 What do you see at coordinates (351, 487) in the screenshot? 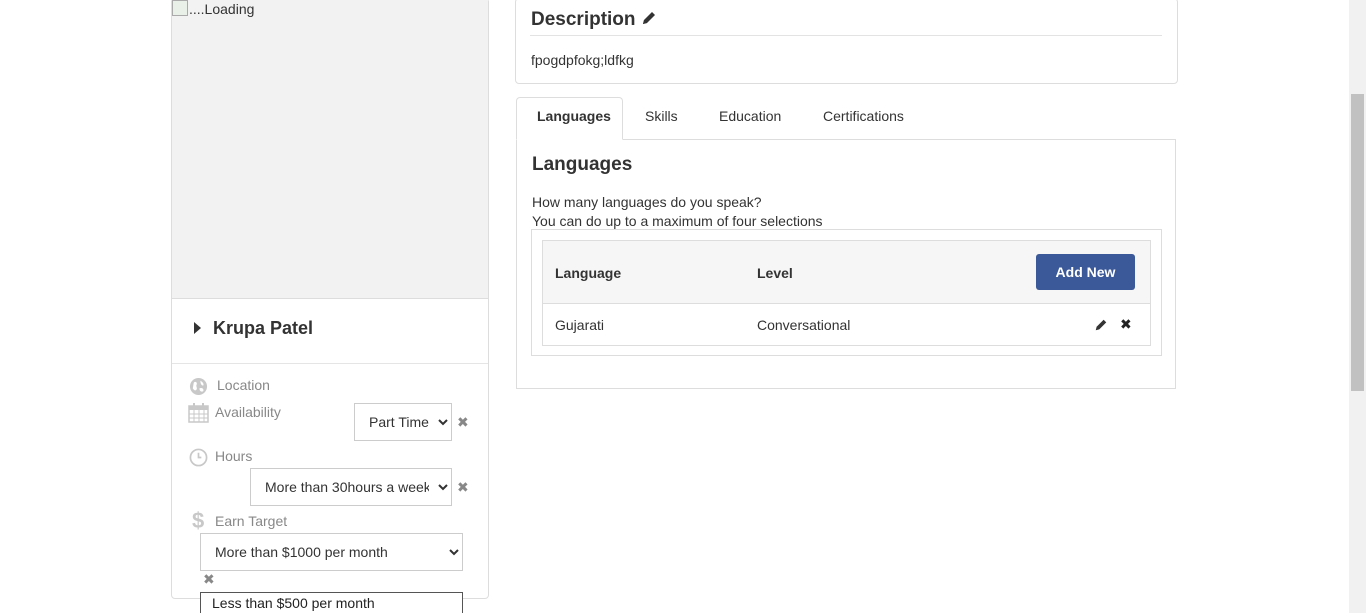
I see `hours-select: More than 30hours a week` at bounding box center [351, 487].